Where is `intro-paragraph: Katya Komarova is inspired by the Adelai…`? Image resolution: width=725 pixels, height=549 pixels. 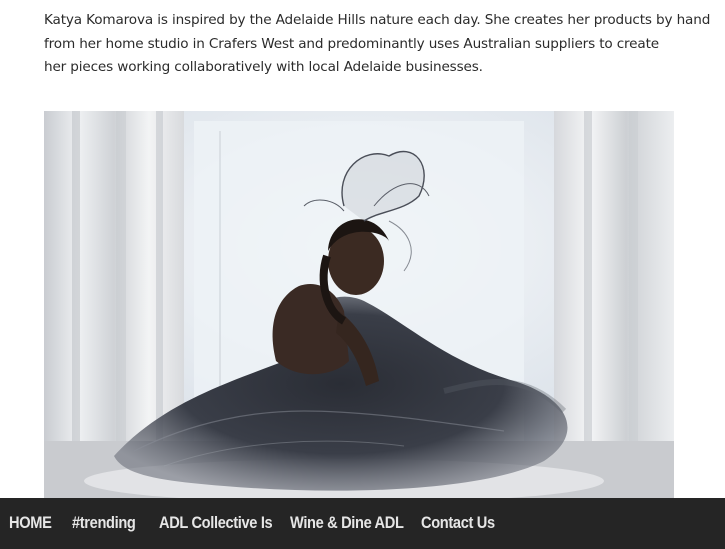
intro-paragraph: Katya Komarova is inspired by the Adelai… is located at coordinates (377, 44).